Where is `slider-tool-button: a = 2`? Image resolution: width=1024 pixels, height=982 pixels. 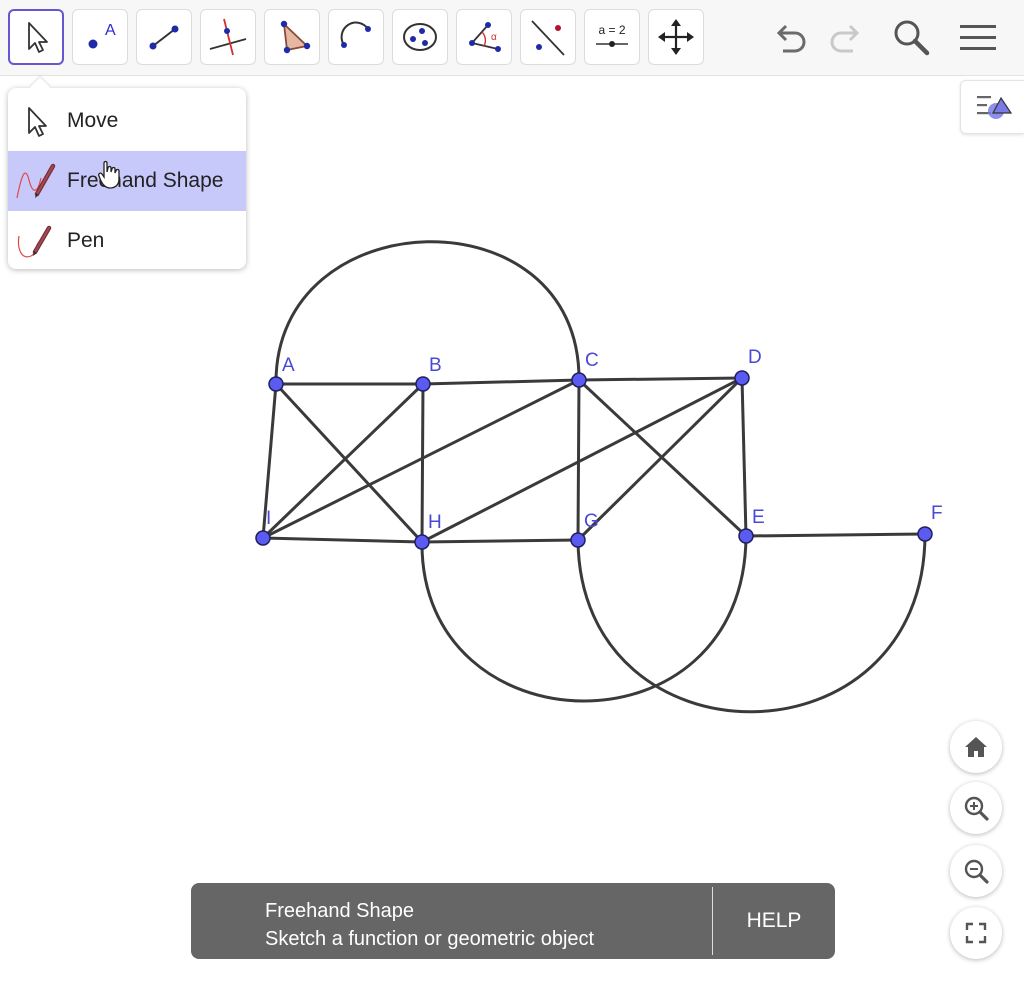
slider-tool-button: a = 2 is located at coordinates (612, 37).